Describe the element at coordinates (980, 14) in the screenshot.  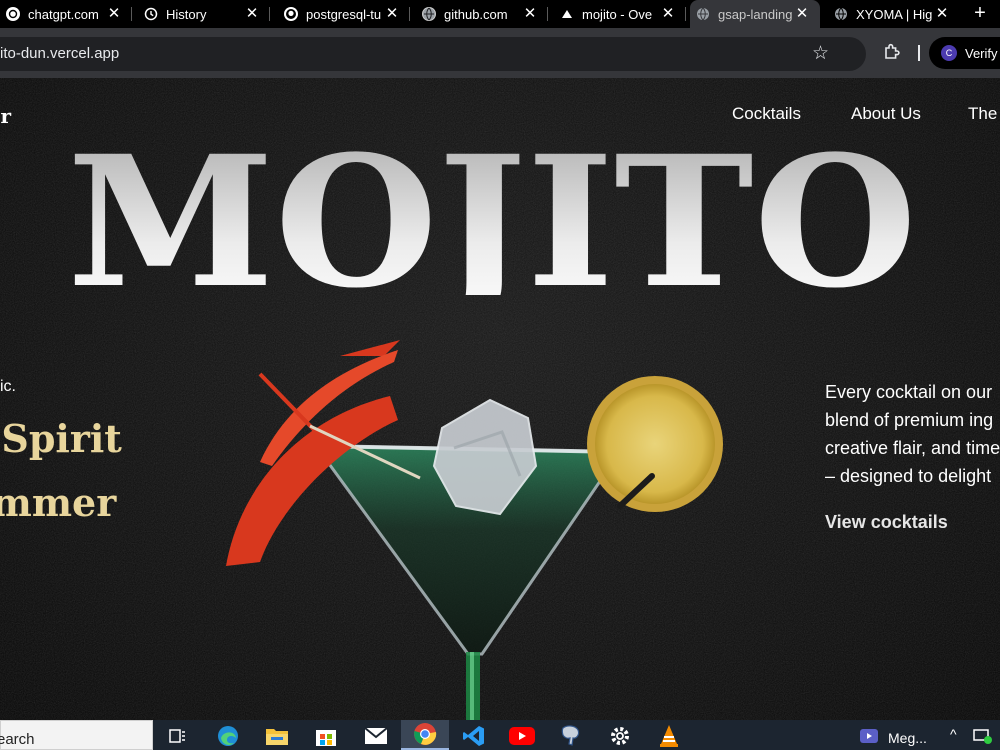
I see `new-tab-button: +` at that location.